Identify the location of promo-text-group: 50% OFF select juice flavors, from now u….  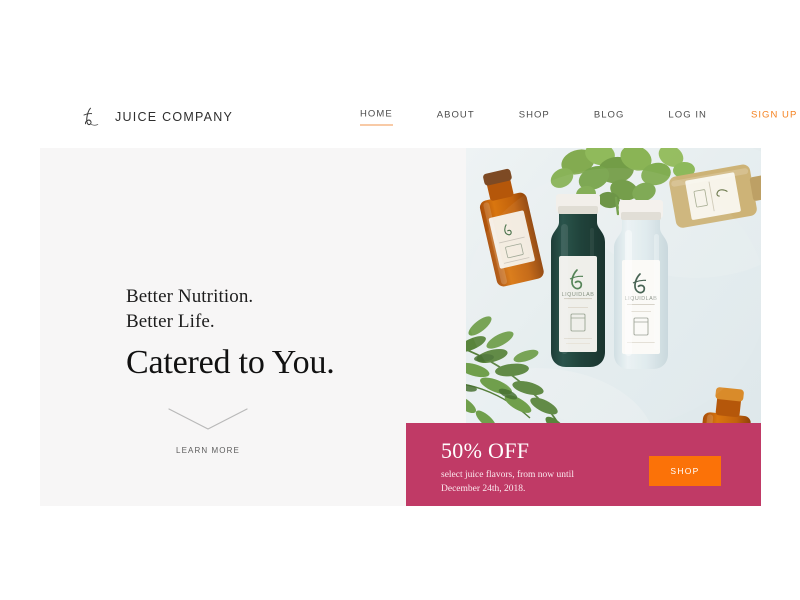
(548, 467).